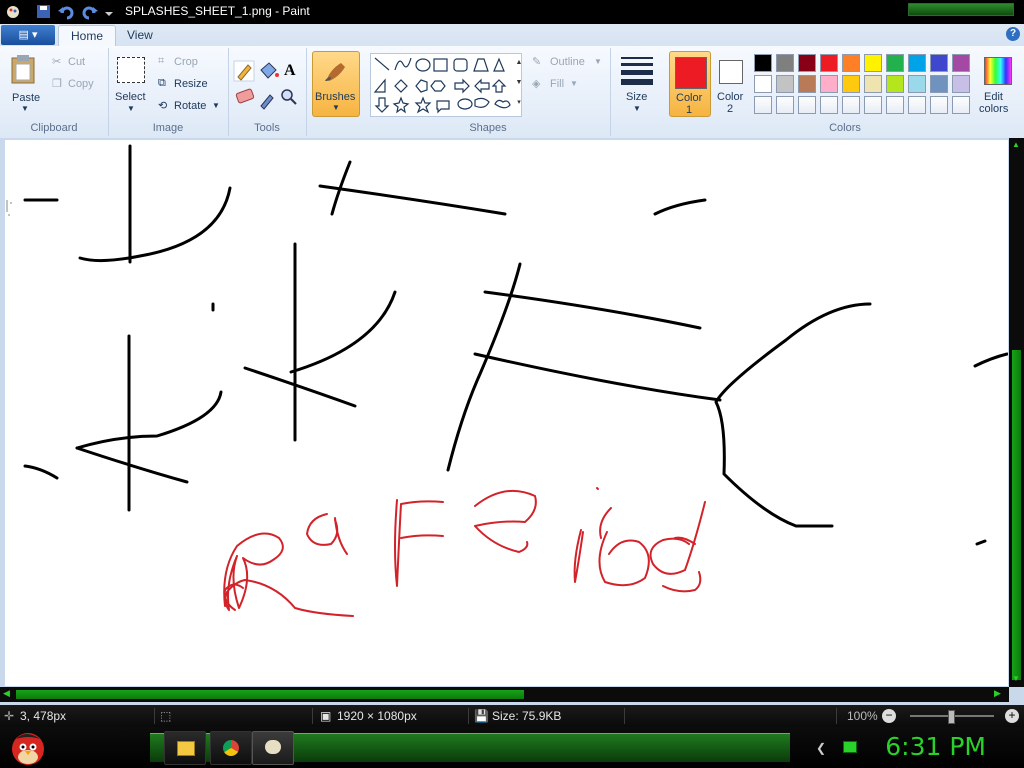 Image resolution: width=1024 pixels, height=768 pixels. Describe the element at coordinates (28, 35) in the screenshot. I see `paint-menu-button: ▤ ▾` at that location.